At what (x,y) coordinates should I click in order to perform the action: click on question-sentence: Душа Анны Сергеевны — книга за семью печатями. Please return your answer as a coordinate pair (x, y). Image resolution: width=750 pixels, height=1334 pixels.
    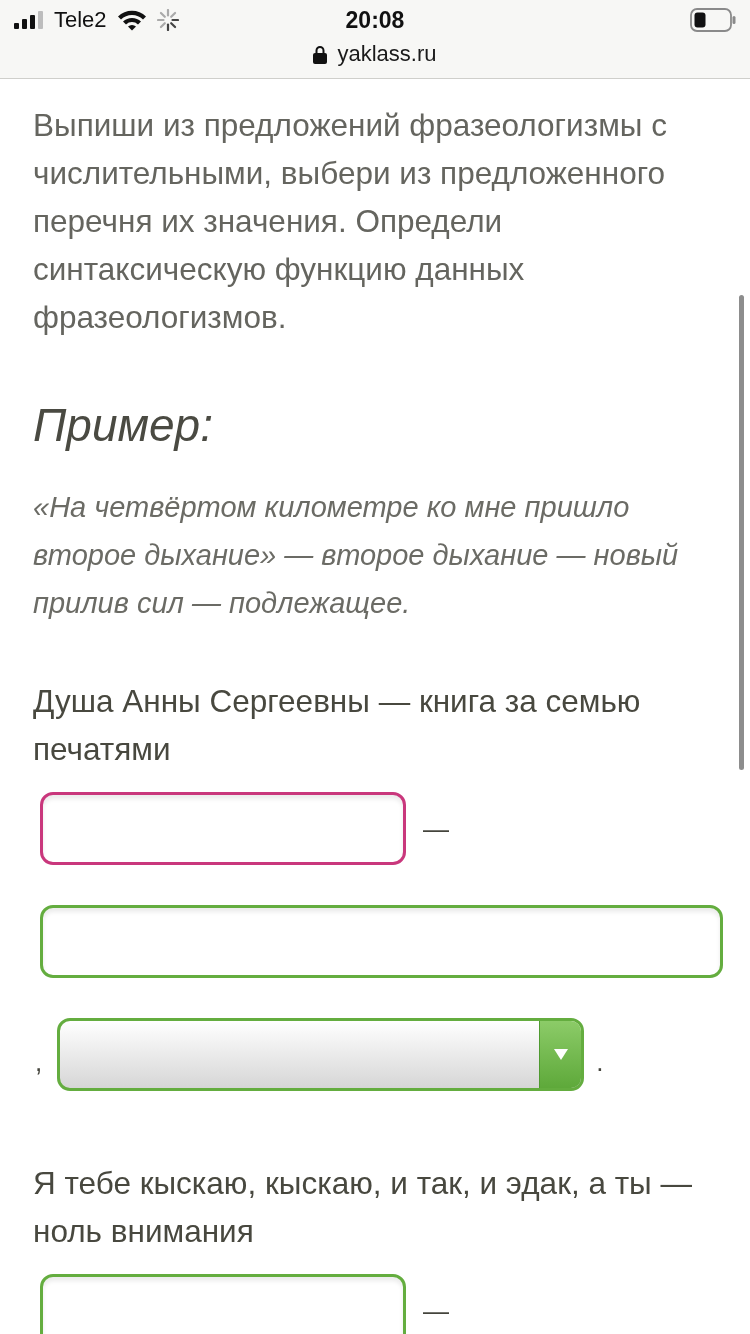
    Looking at the image, I should click on (337, 725).